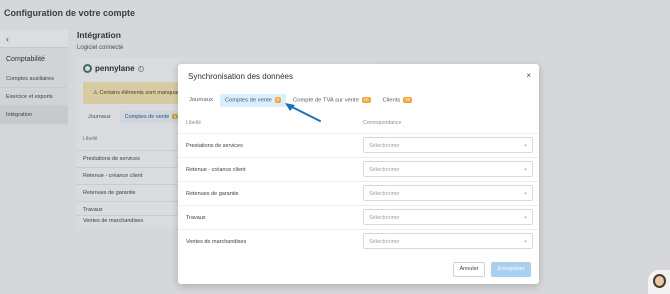 The height and width of the screenshot is (294, 670). I want to click on table-row: Ventes de marchandises Sélectionner ⌄, so click(358, 241).